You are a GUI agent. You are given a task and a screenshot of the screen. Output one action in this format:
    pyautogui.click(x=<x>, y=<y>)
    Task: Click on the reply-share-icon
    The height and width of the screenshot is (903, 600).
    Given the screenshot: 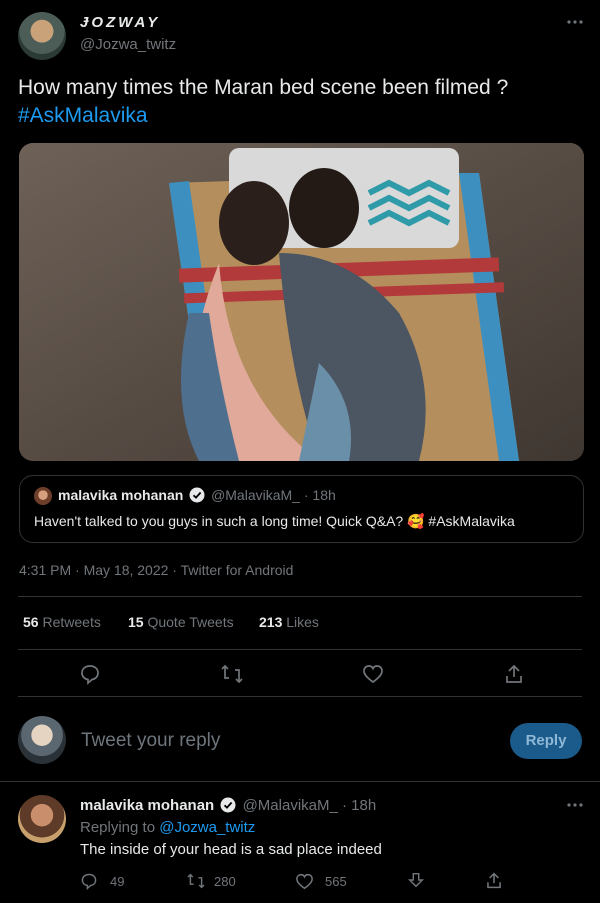 What is the action you would take?
    pyautogui.click(x=494, y=880)
    